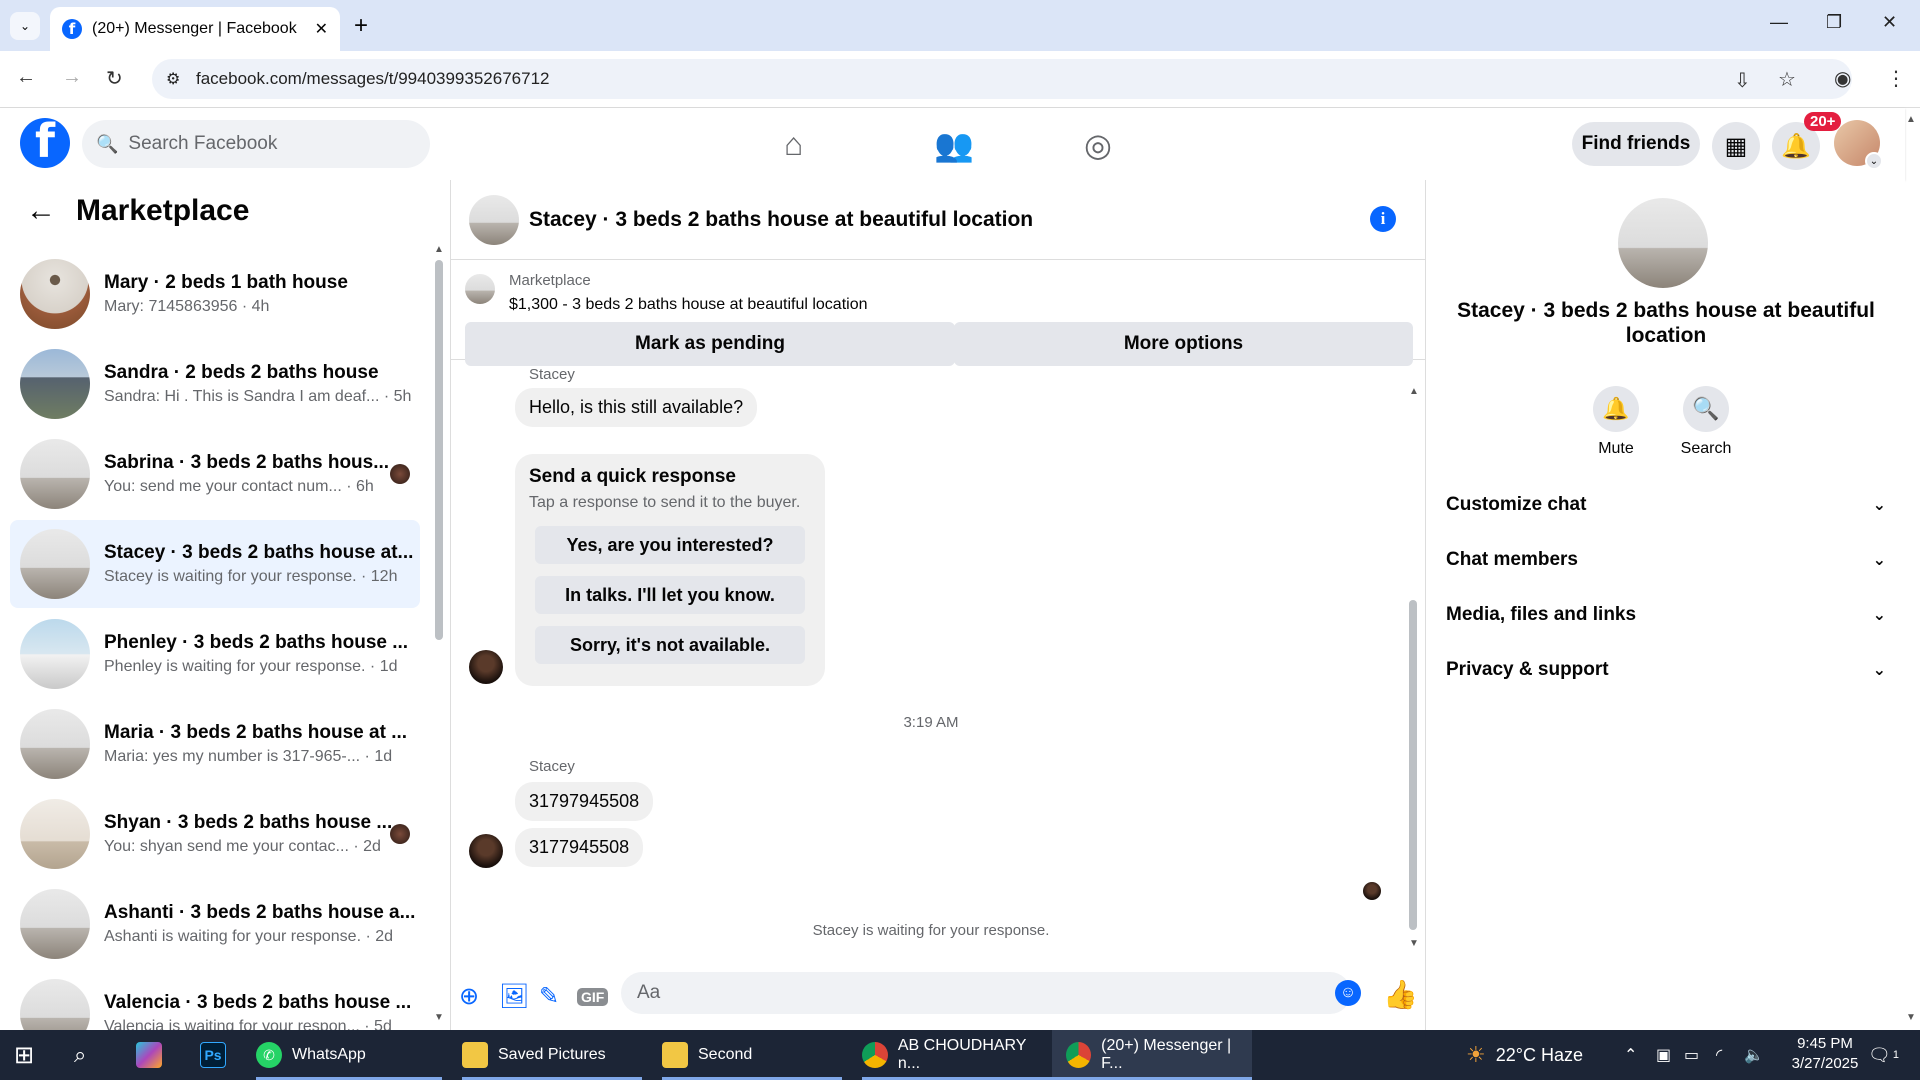  Describe the element at coordinates (1883, 1055) in the screenshot. I see `notification-center-icon: 🗨 1` at that location.